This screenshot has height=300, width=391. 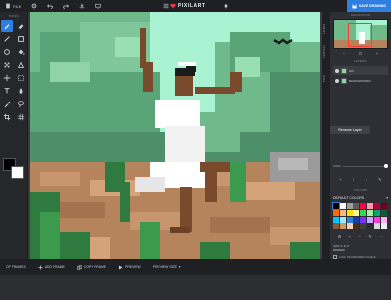 I want to click on redo-button, so click(x=66, y=6).